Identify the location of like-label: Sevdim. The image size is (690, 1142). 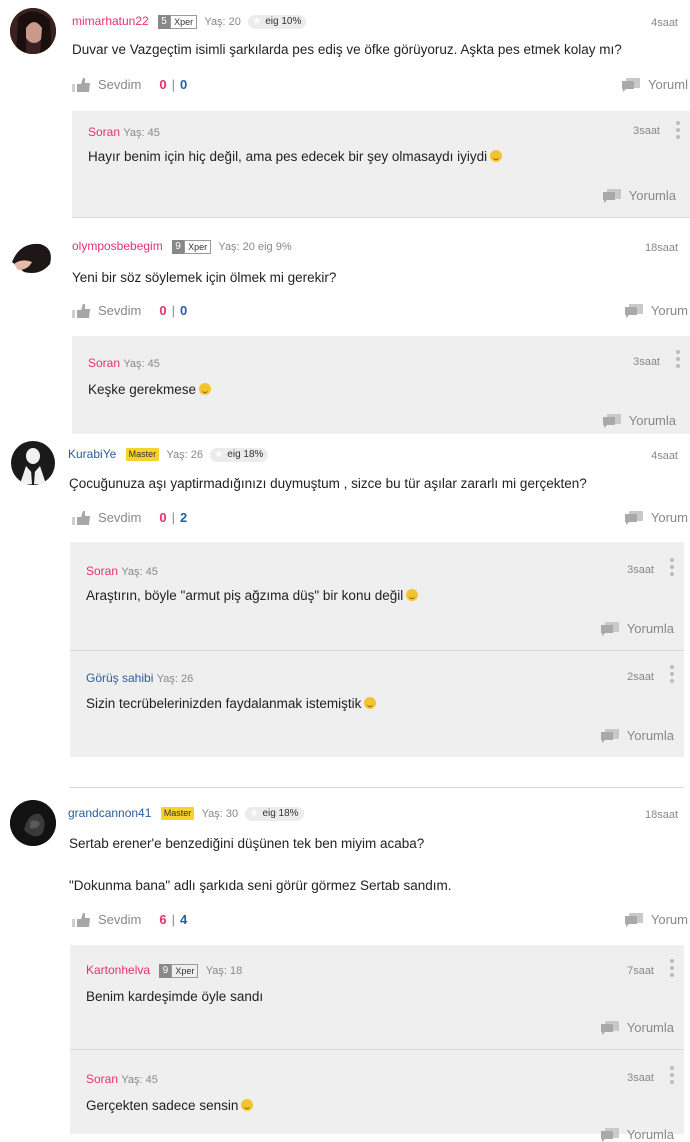
(120, 517).